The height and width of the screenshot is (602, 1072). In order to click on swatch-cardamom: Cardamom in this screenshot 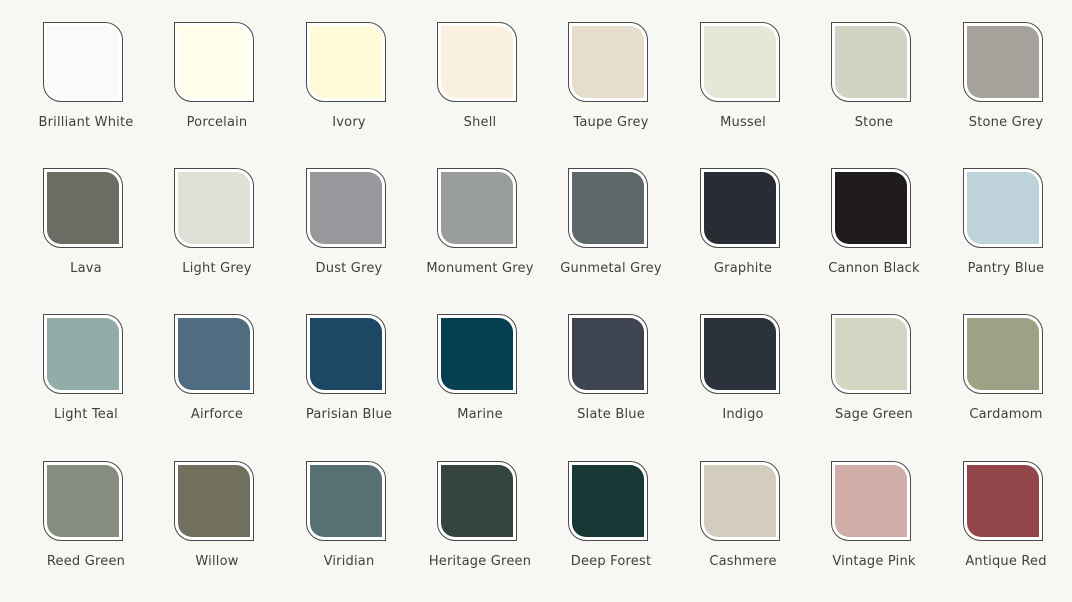, I will do `click(1006, 384)`.